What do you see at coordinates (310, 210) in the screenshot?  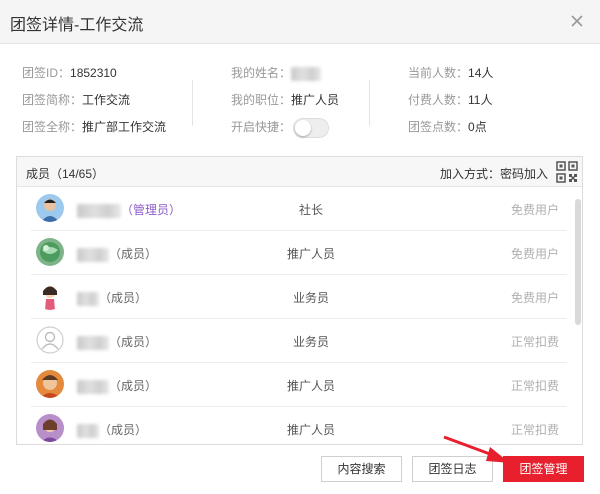 I see `member-position: 社长` at bounding box center [310, 210].